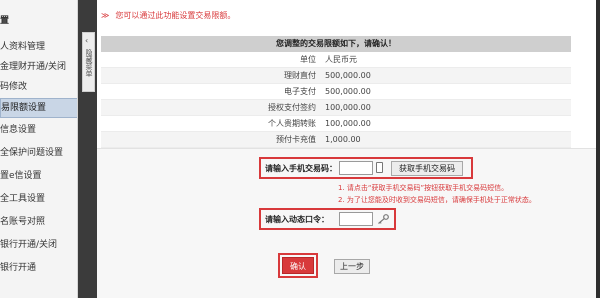  What do you see at coordinates (300, 75) in the screenshot?
I see `row-label: 理财直付` at bounding box center [300, 75].